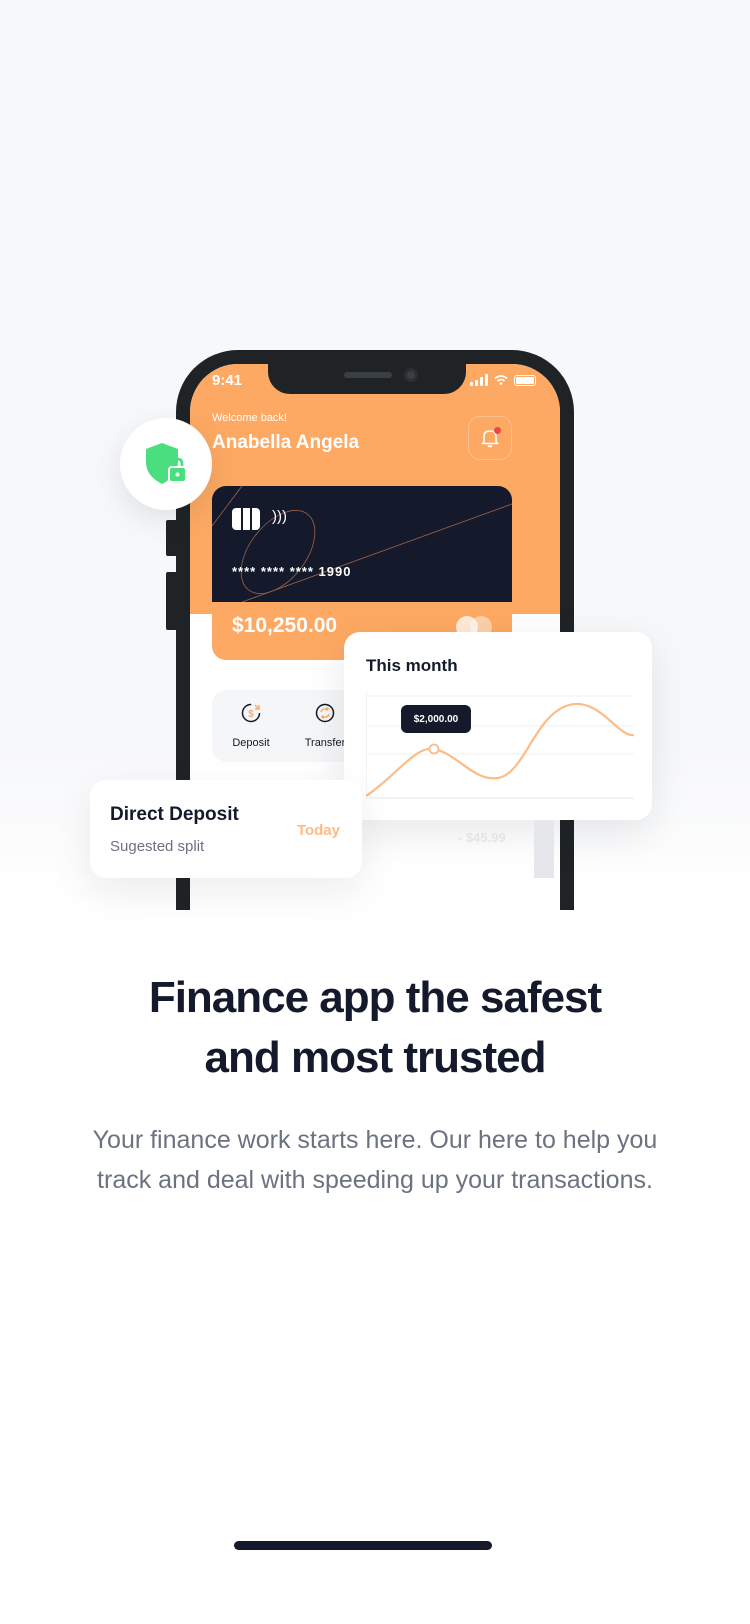 This screenshot has width=750, height=1624. I want to click on onboarding-headline: Finance app the safest and most trusted, so click(375, 1028).